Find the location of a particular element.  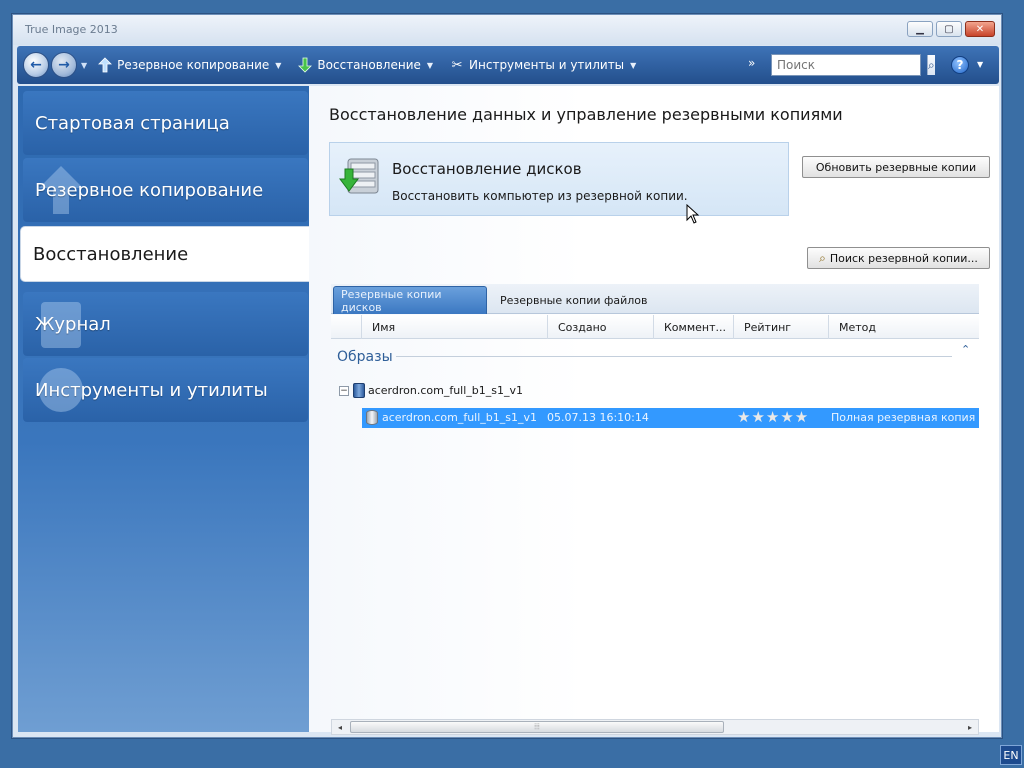

search-button: ⌕ is located at coordinates (931, 65).